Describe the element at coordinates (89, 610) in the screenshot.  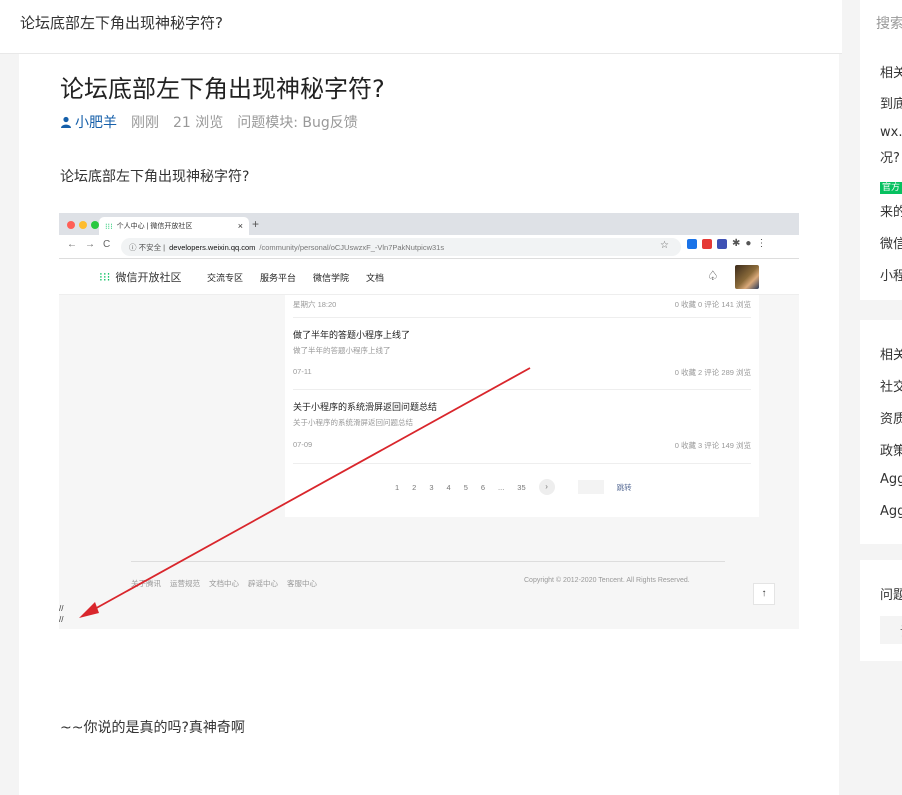
I see `arrow-head` at that location.